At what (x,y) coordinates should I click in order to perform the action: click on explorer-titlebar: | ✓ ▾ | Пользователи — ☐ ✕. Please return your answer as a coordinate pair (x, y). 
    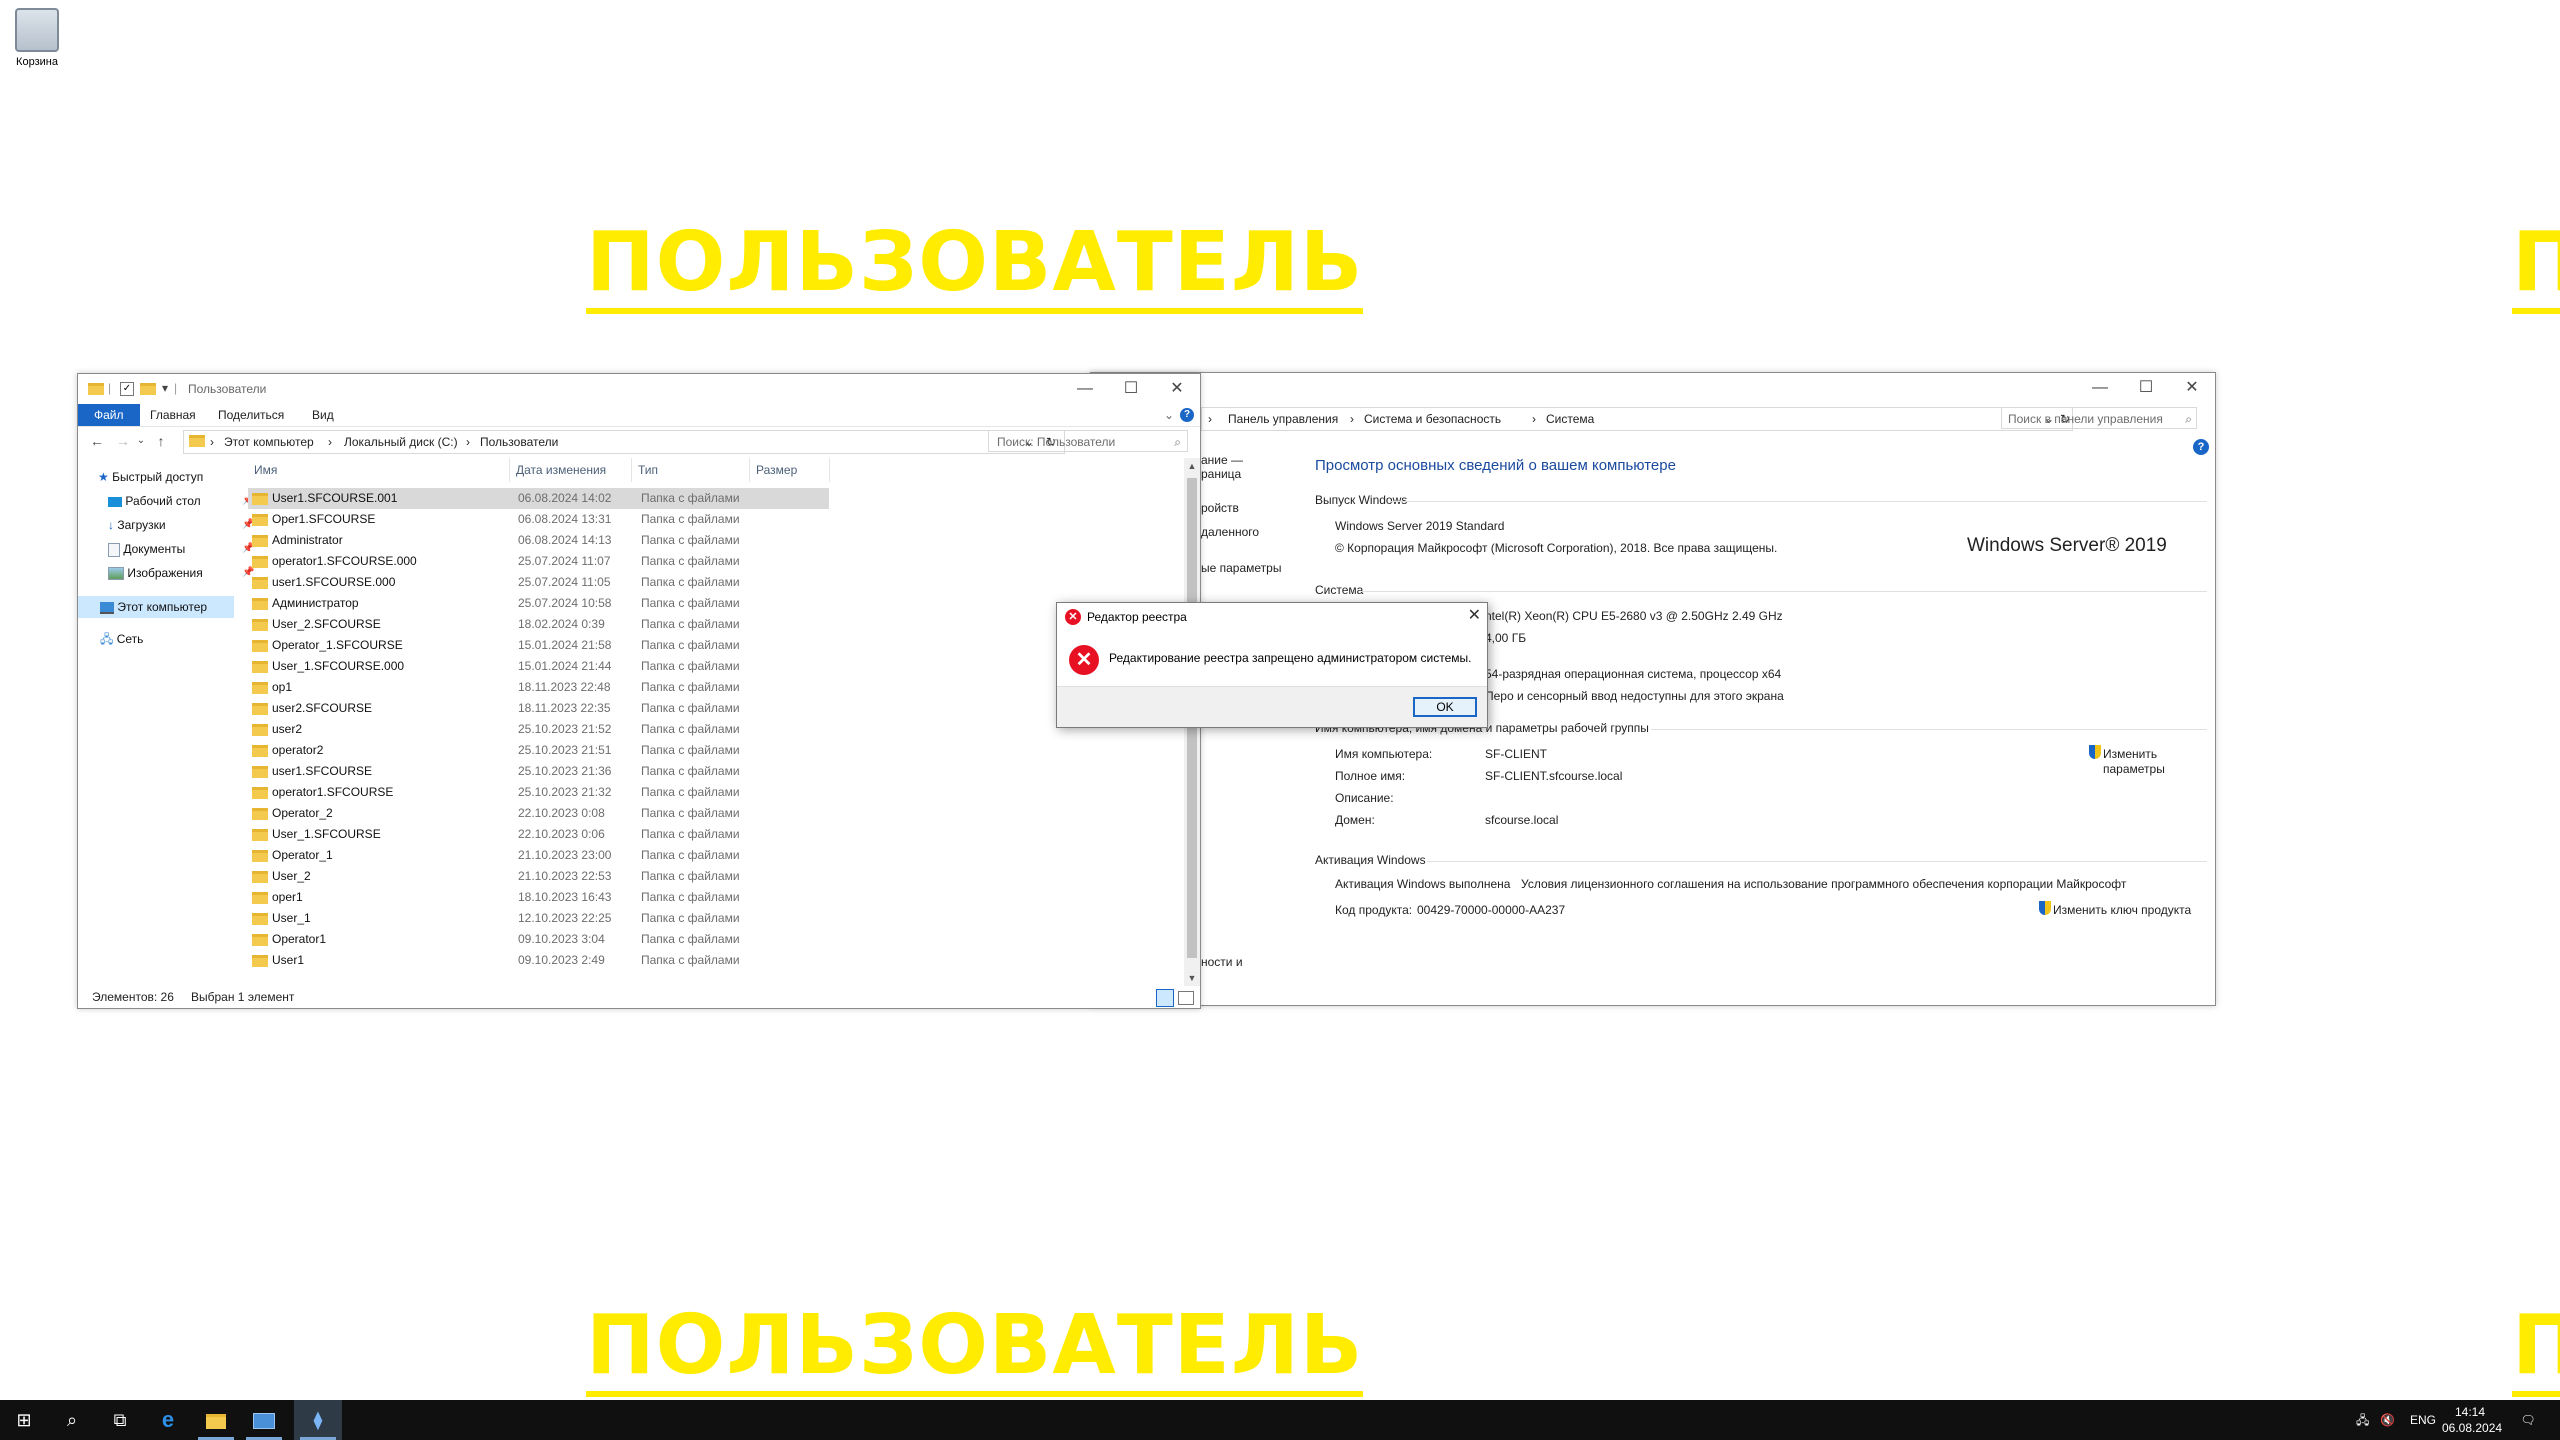
    Looking at the image, I should click on (639, 389).